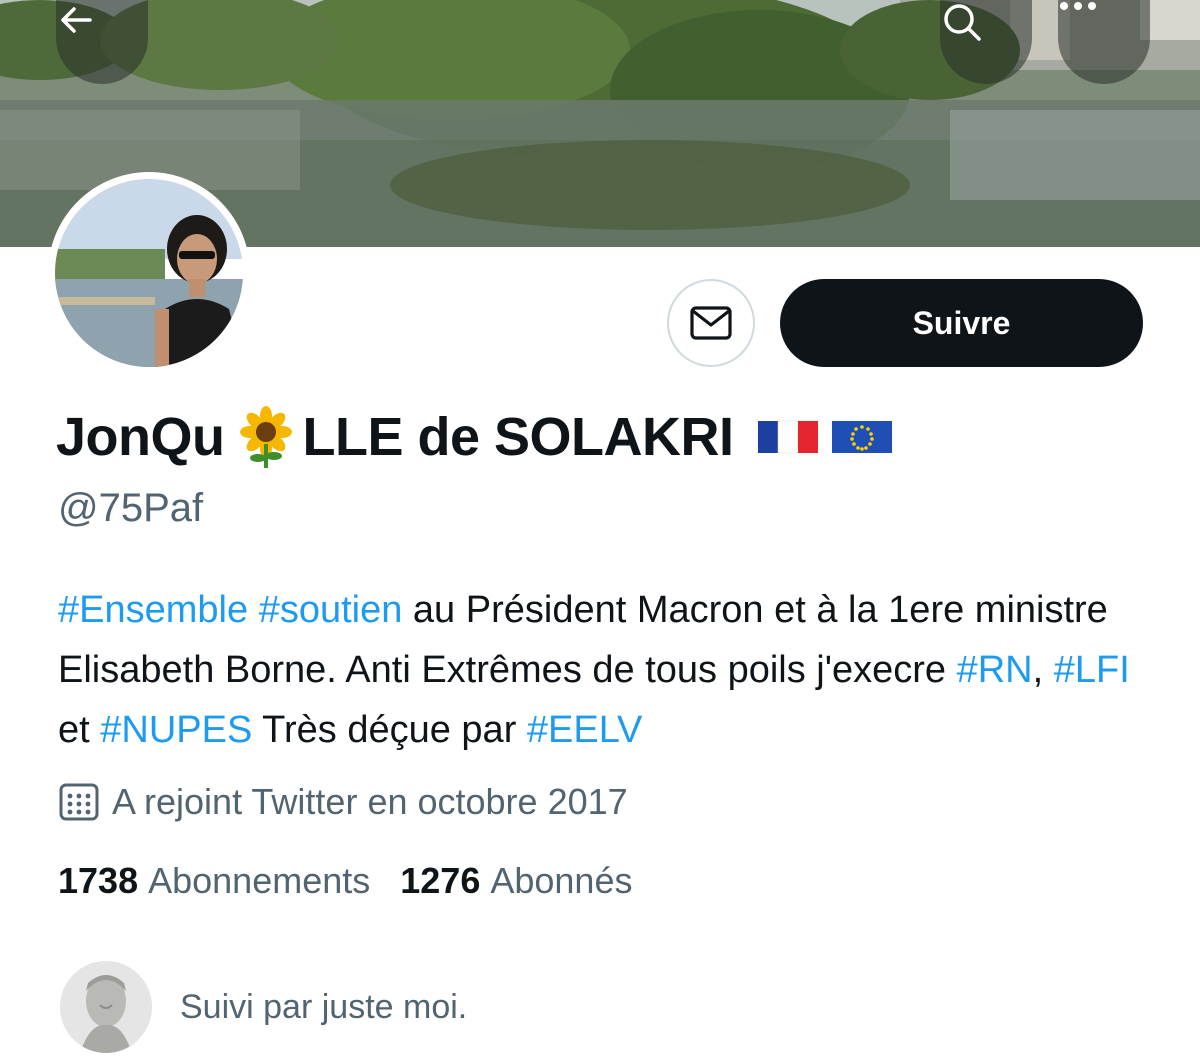  Describe the element at coordinates (370, 801) in the screenshot. I see `joined-text: A rejoint Twitter en octobre 2017` at that location.